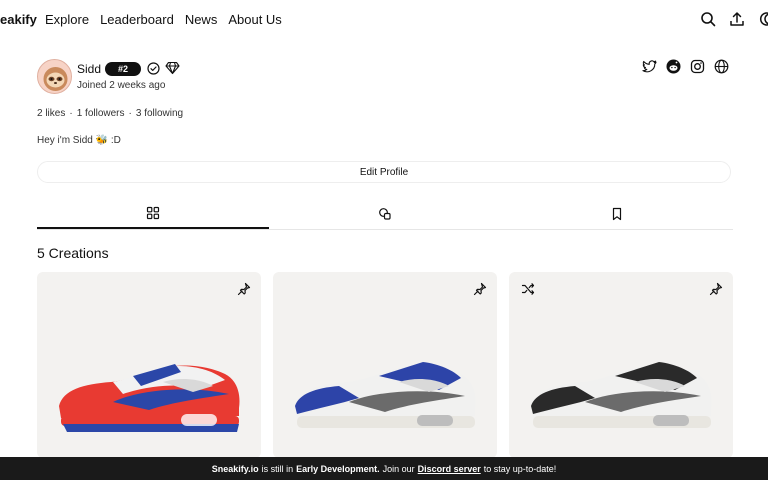 The height and width of the screenshot is (480, 768). I want to click on profile-bio: Hey i'm Sidd 🐝 :D, so click(79, 140).